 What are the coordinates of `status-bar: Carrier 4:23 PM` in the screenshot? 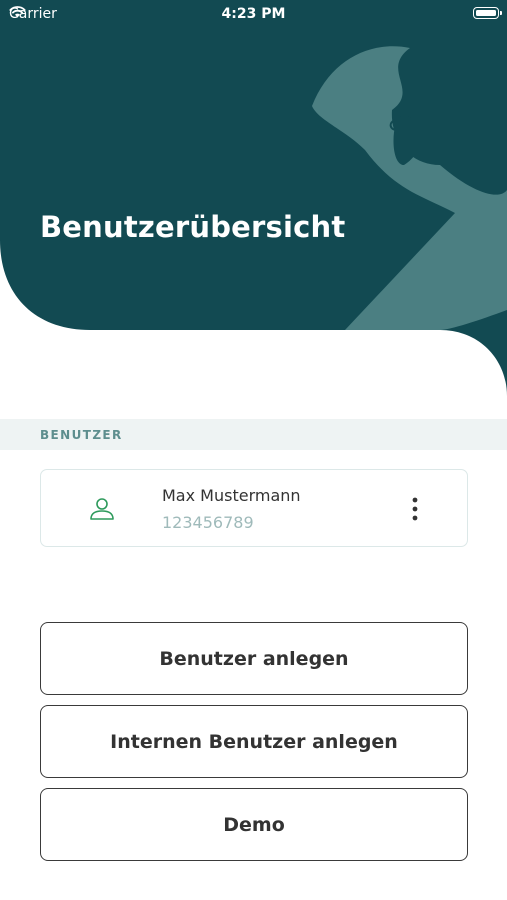 It's located at (253, 14).